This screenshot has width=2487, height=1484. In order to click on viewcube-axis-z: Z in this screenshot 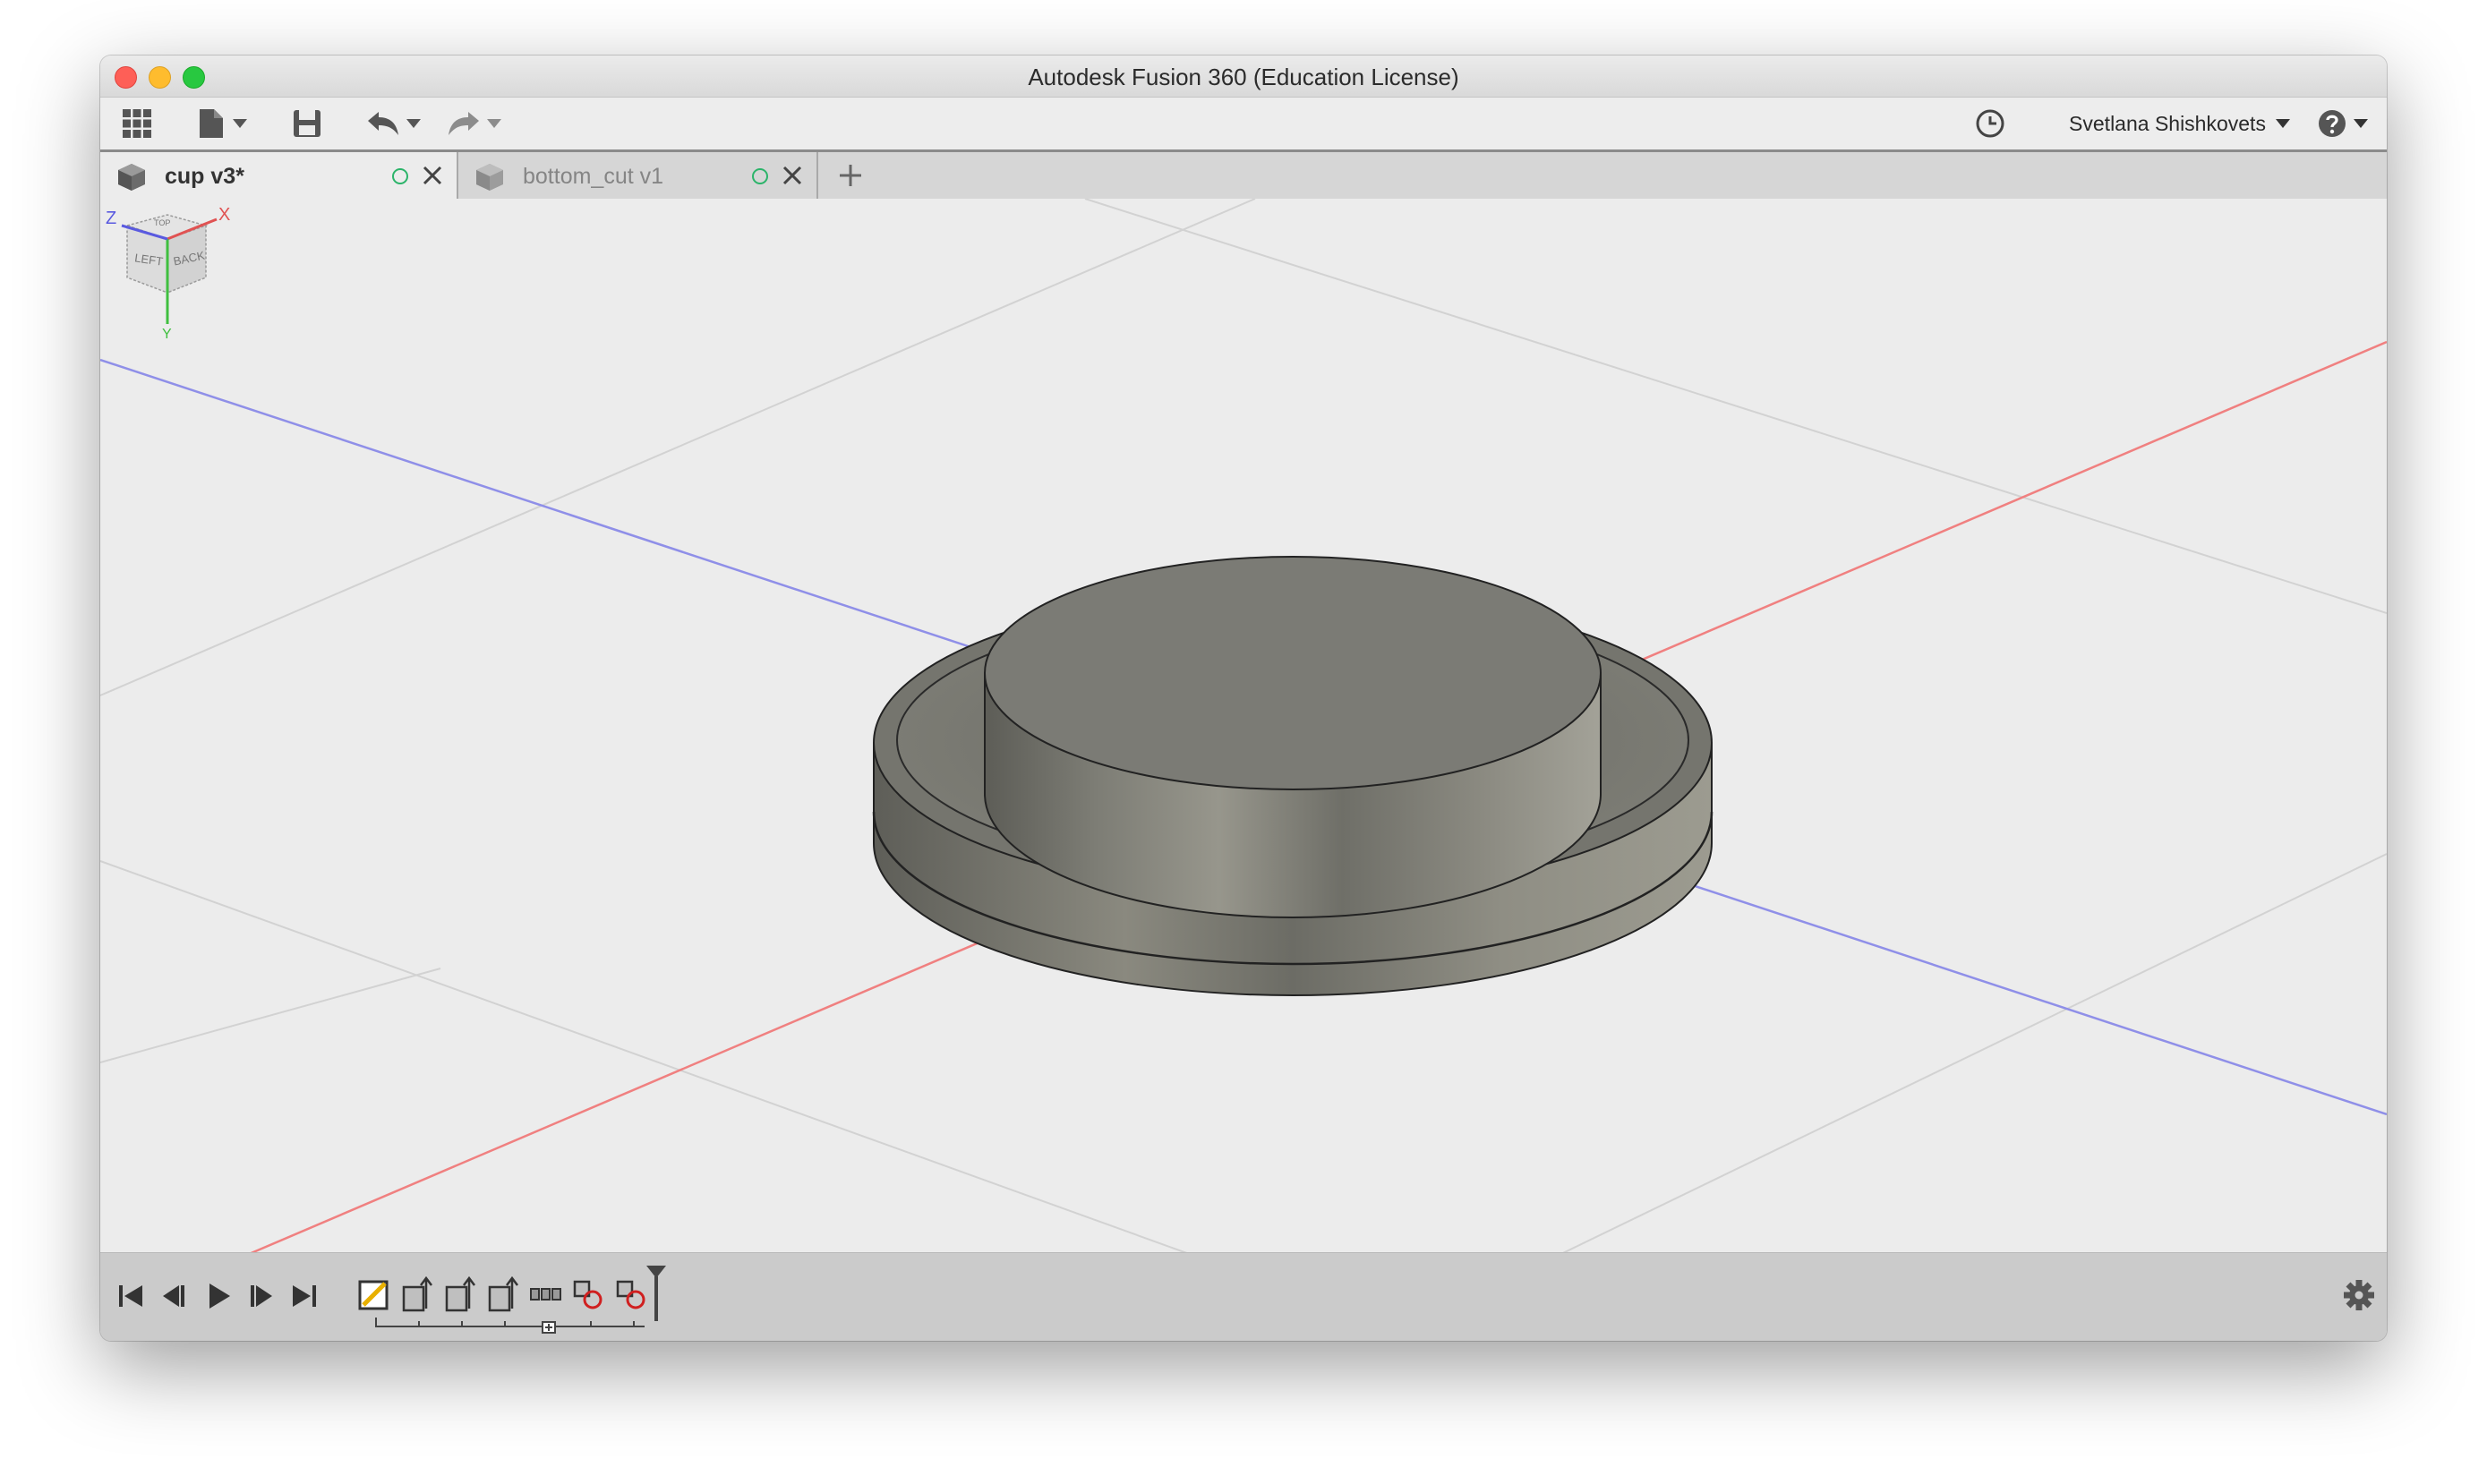, I will do `click(111, 218)`.